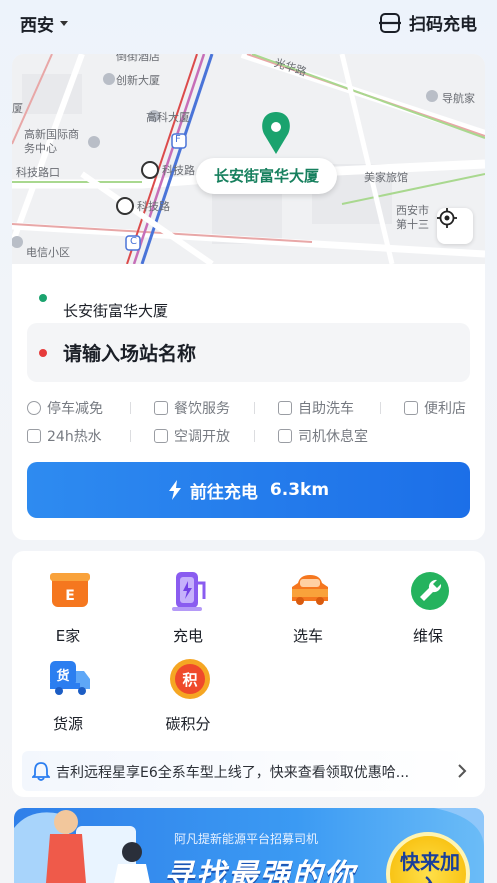 This screenshot has width=497, height=883. What do you see at coordinates (411, 408) in the screenshot?
I see `store-icon` at bounding box center [411, 408].